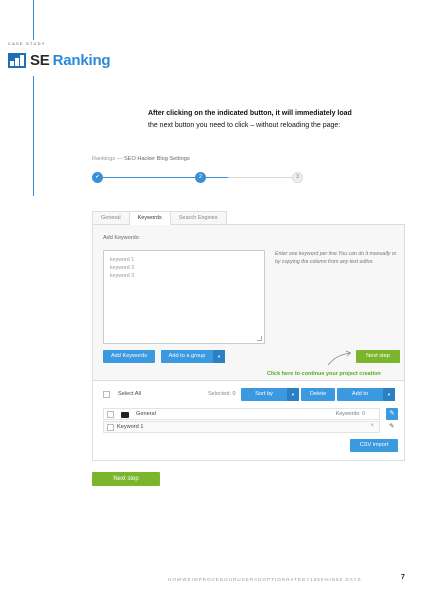 The height and width of the screenshot is (600, 424). I want to click on add-to-button: Add to ▾, so click(366, 394).